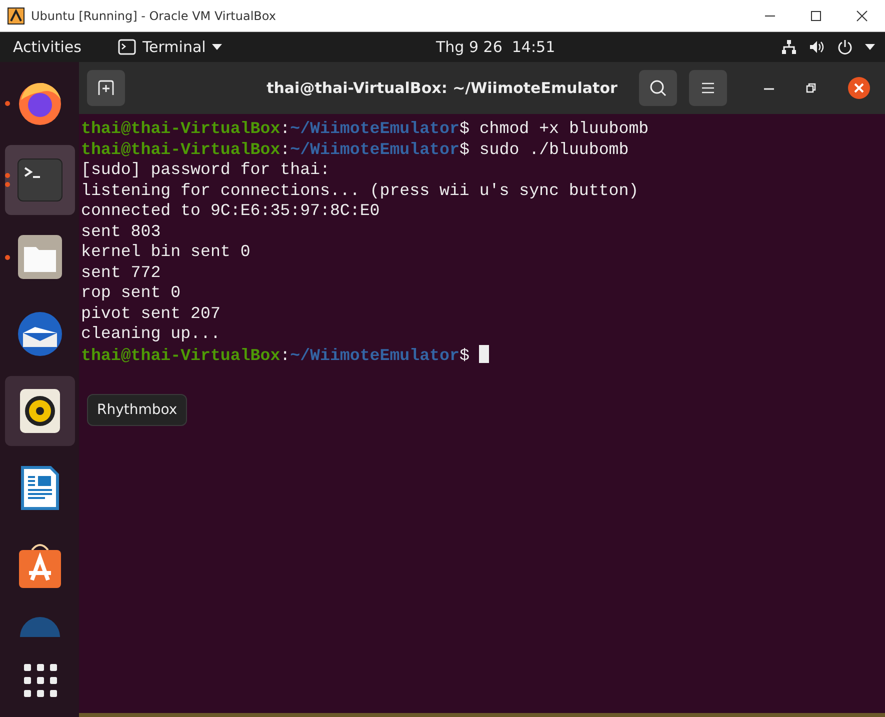  What do you see at coordinates (40, 680) in the screenshot?
I see `app-grid-icon` at bounding box center [40, 680].